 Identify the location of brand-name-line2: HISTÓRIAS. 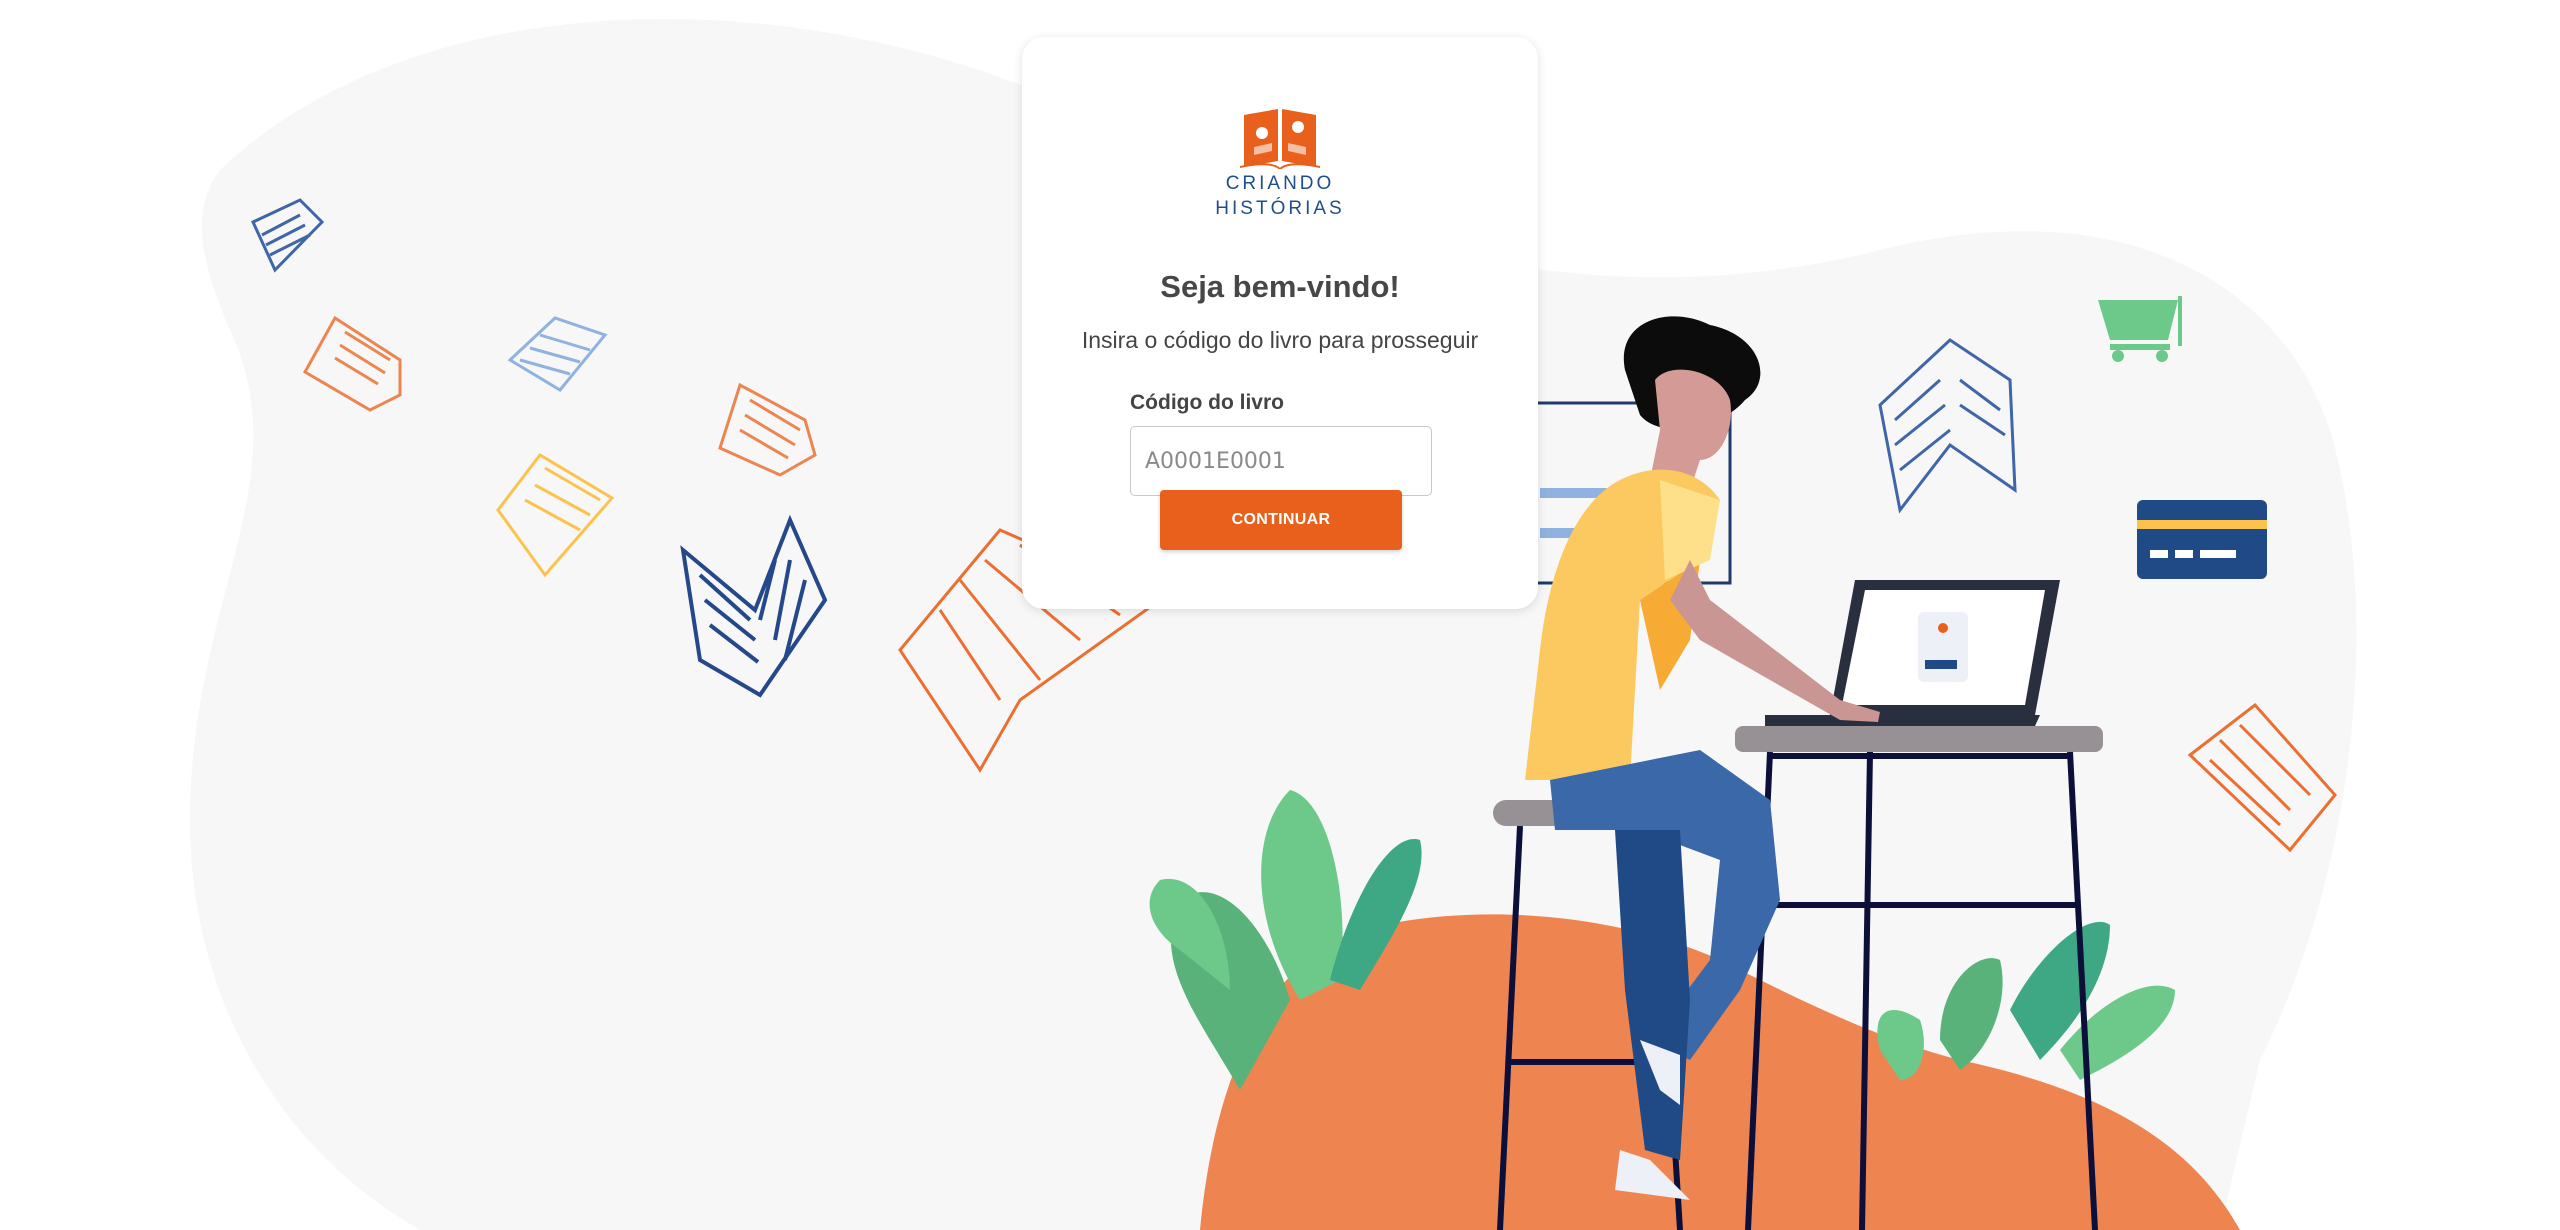
(1280, 208).